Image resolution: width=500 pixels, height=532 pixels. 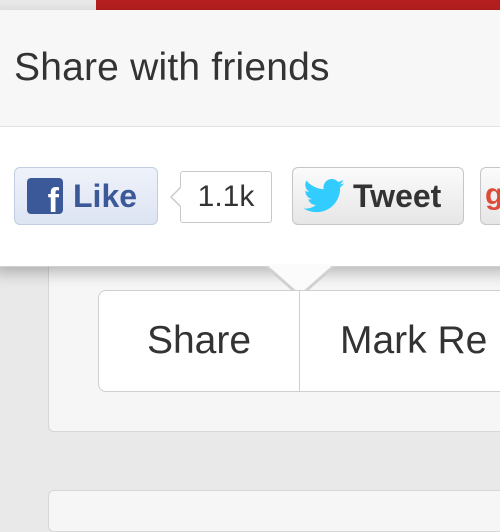 What do you see at coordinates (45, 198) in the screenshot?
I see `facebook-icon: f` at bounding box center [45, 198].